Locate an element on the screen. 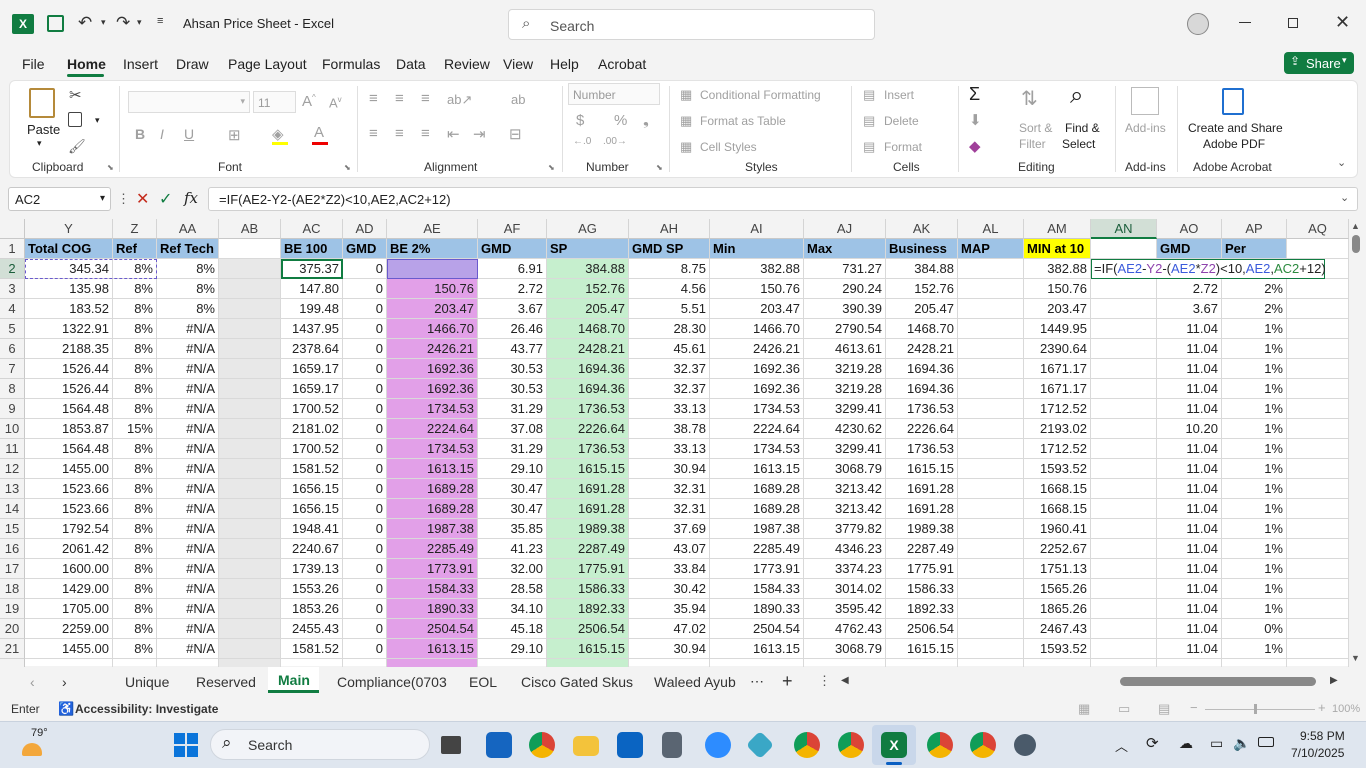 The width and height of the screenshot is (1366, 768). row-header: 5 is located at coordinates (12, 329).